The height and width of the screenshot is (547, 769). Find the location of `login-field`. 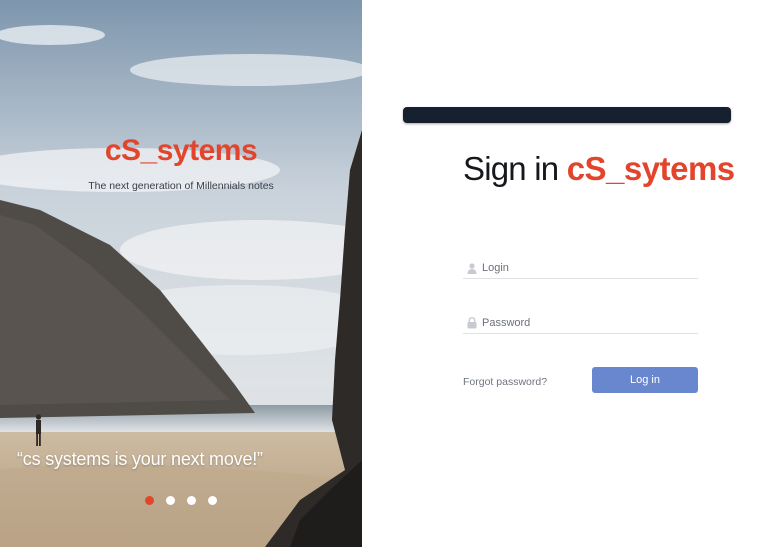

login-field is located at coordinates (580, 268).